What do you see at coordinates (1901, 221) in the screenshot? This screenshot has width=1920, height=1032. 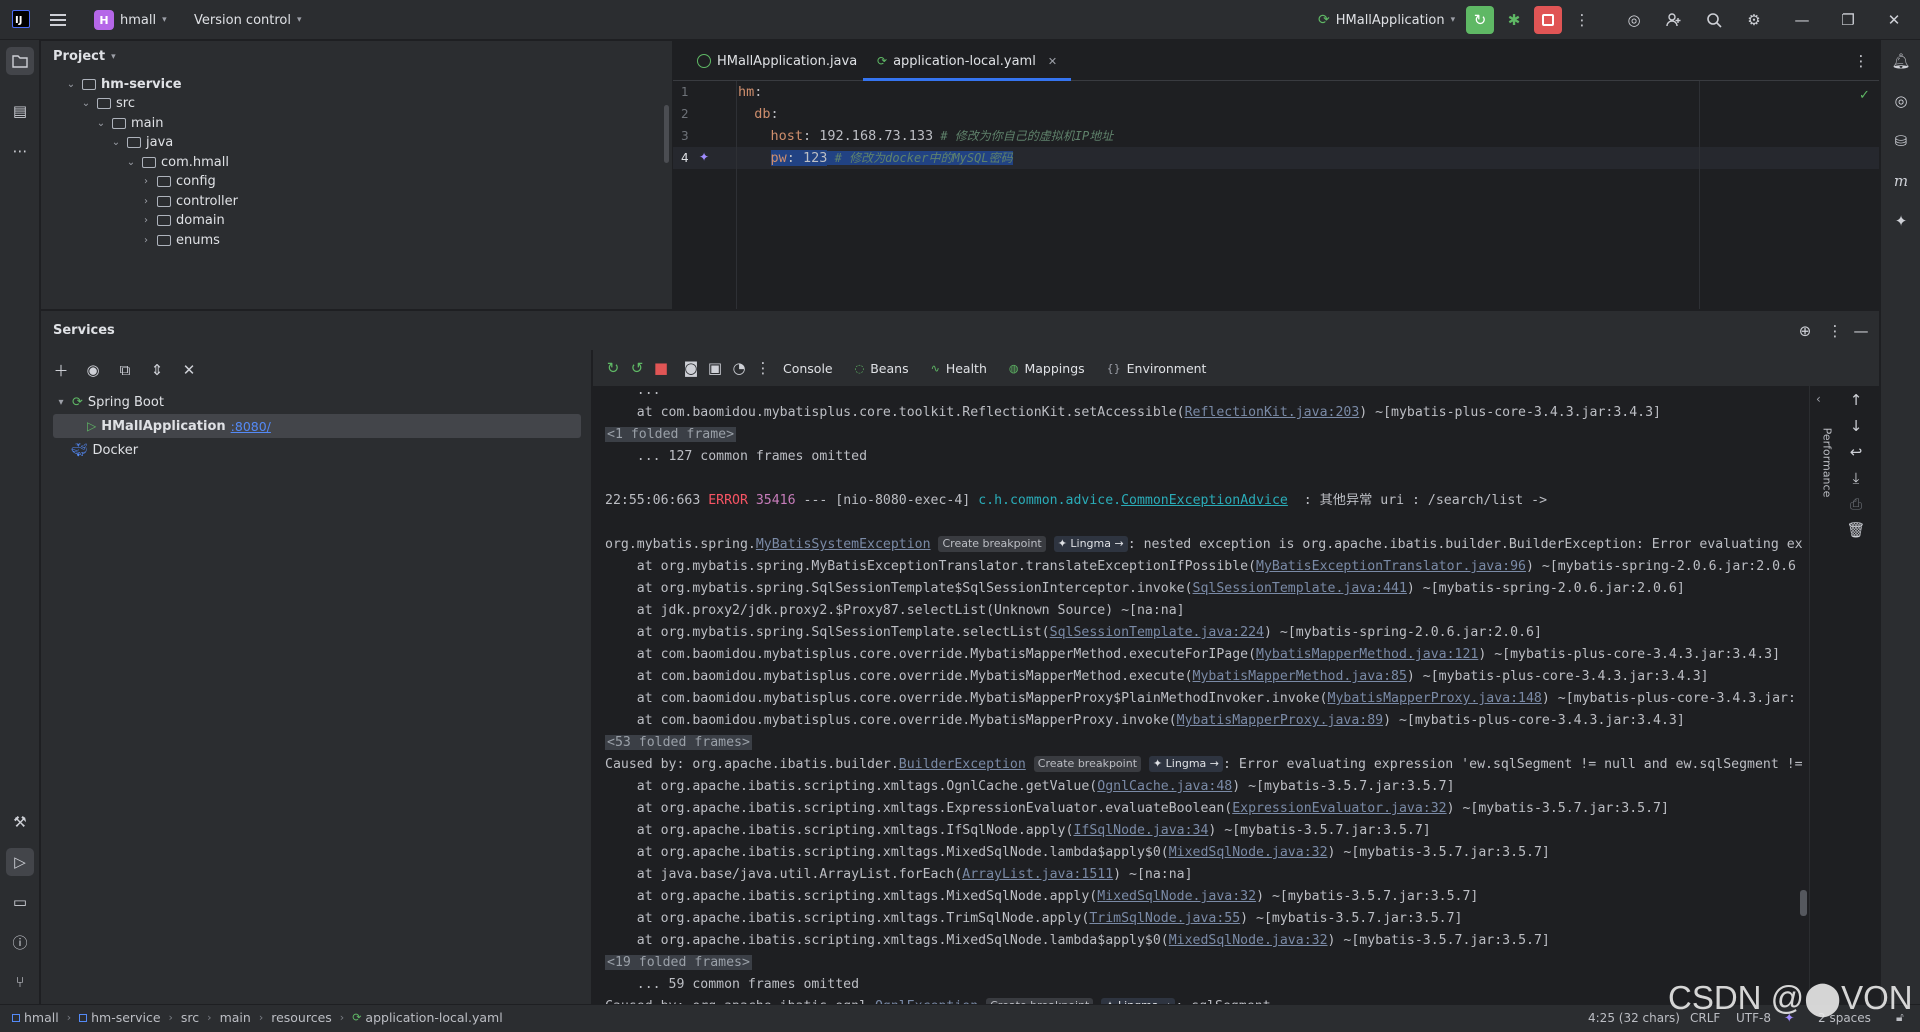 I see `lingma-icon: ✦` at bounding box center [1901, 221].